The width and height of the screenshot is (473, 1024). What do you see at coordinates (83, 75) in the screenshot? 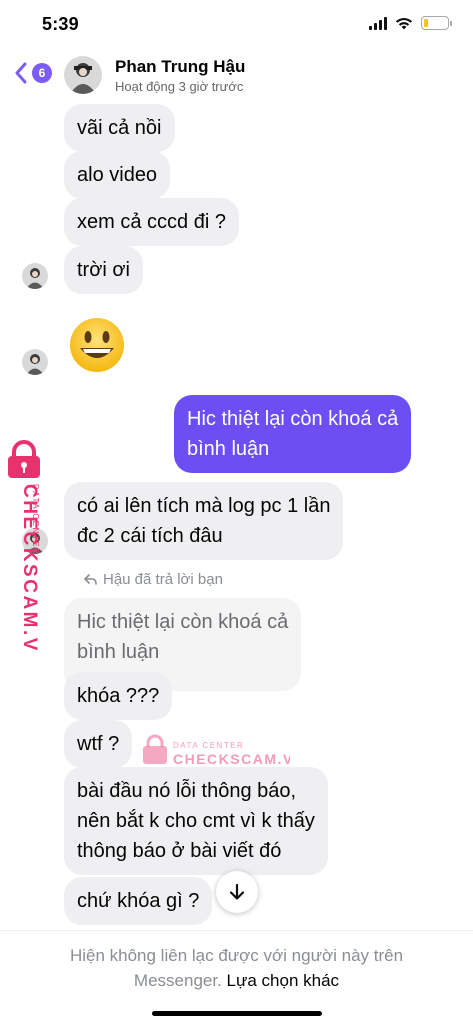
I see `contact-avatar` at bounding box center [83, 75].